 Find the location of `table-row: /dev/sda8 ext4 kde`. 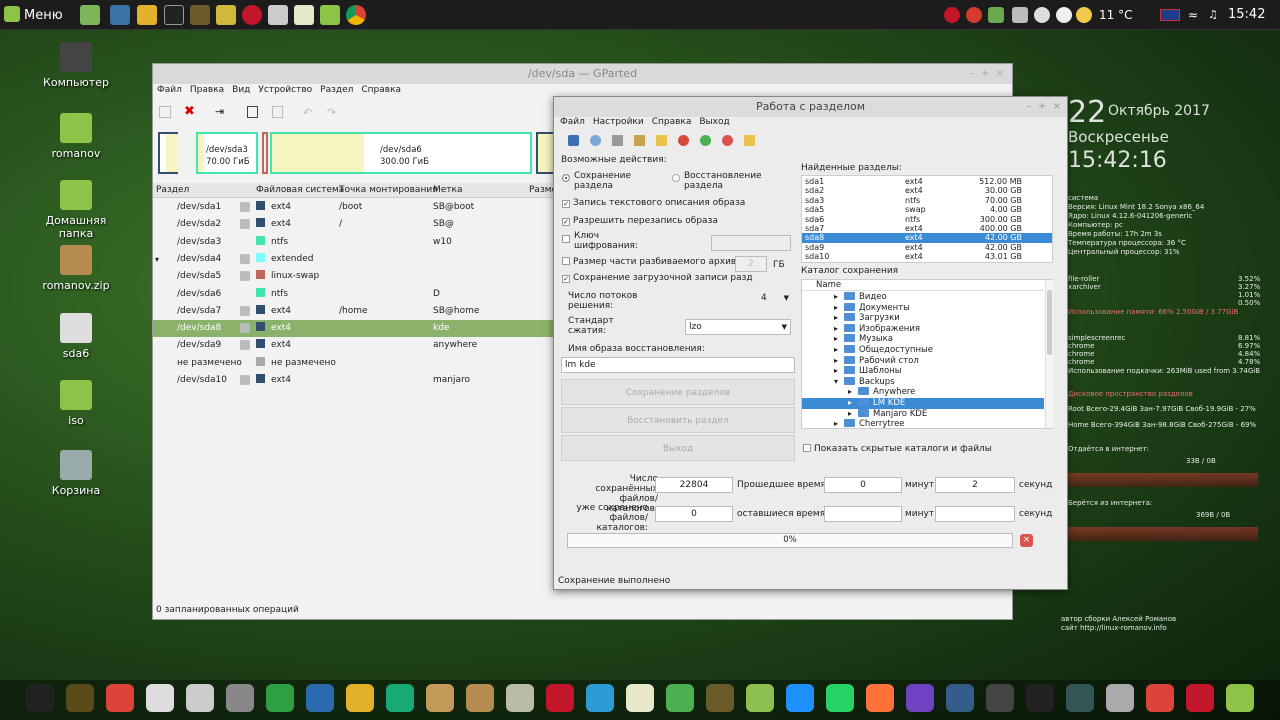

table-row: /dev/sda8 ext4 kde is located at coordinates (353, 329).